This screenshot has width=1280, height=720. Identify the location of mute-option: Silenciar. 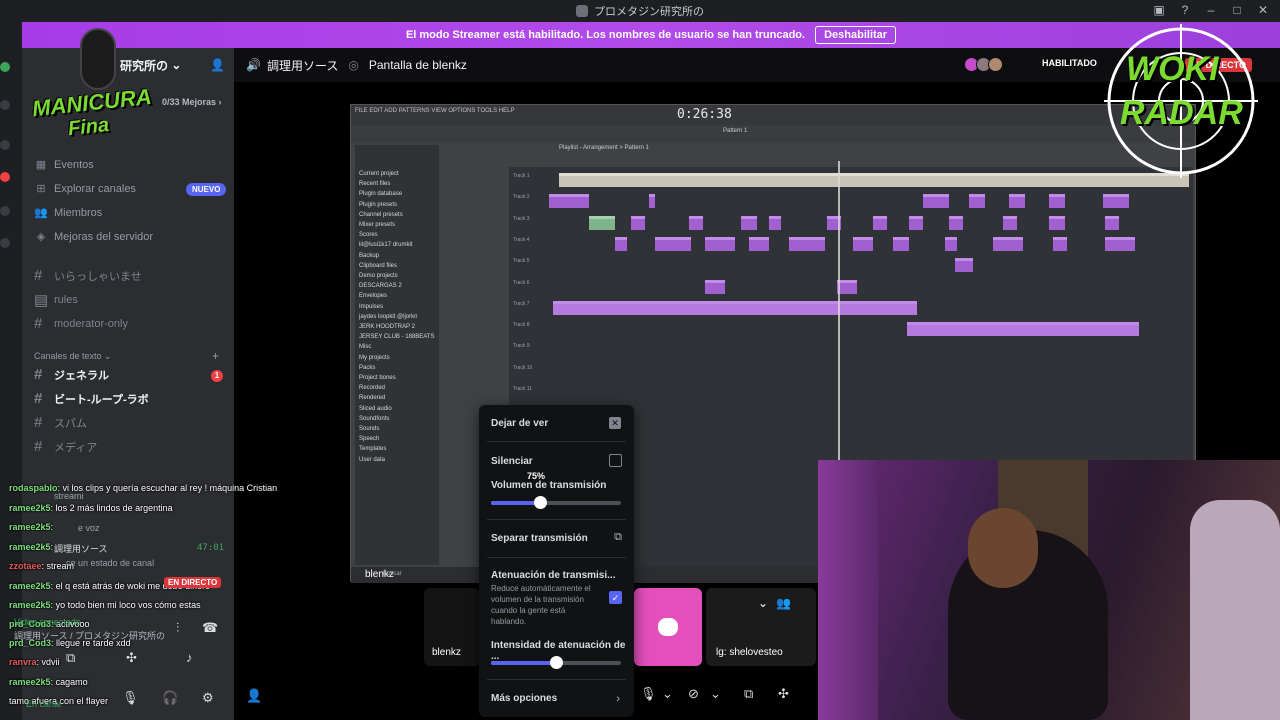
(512, 461).